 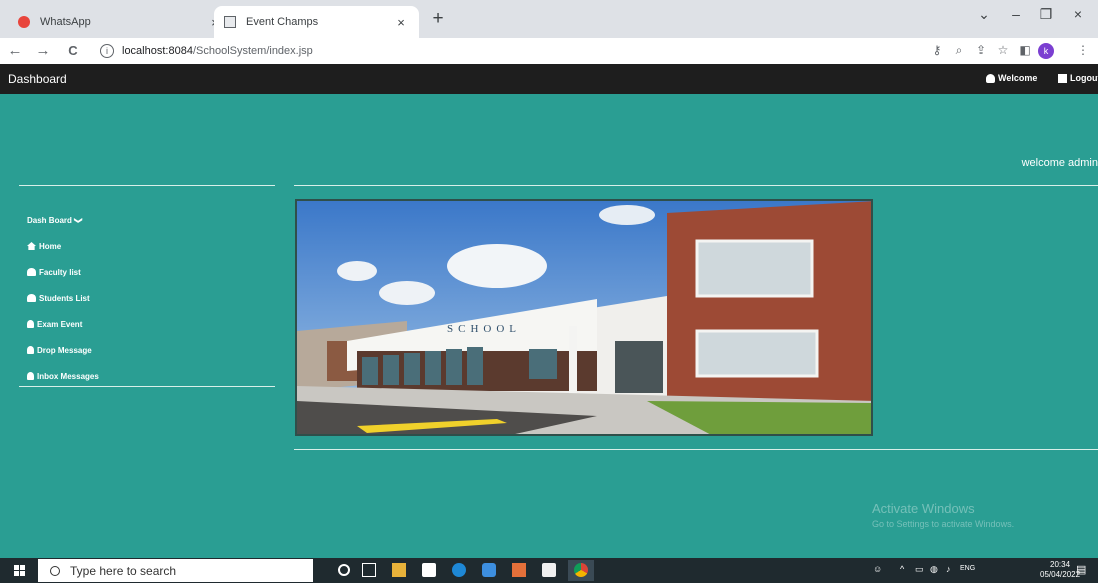 I want to click on zoom-icon: ⌕, so click(x=959, y=50).